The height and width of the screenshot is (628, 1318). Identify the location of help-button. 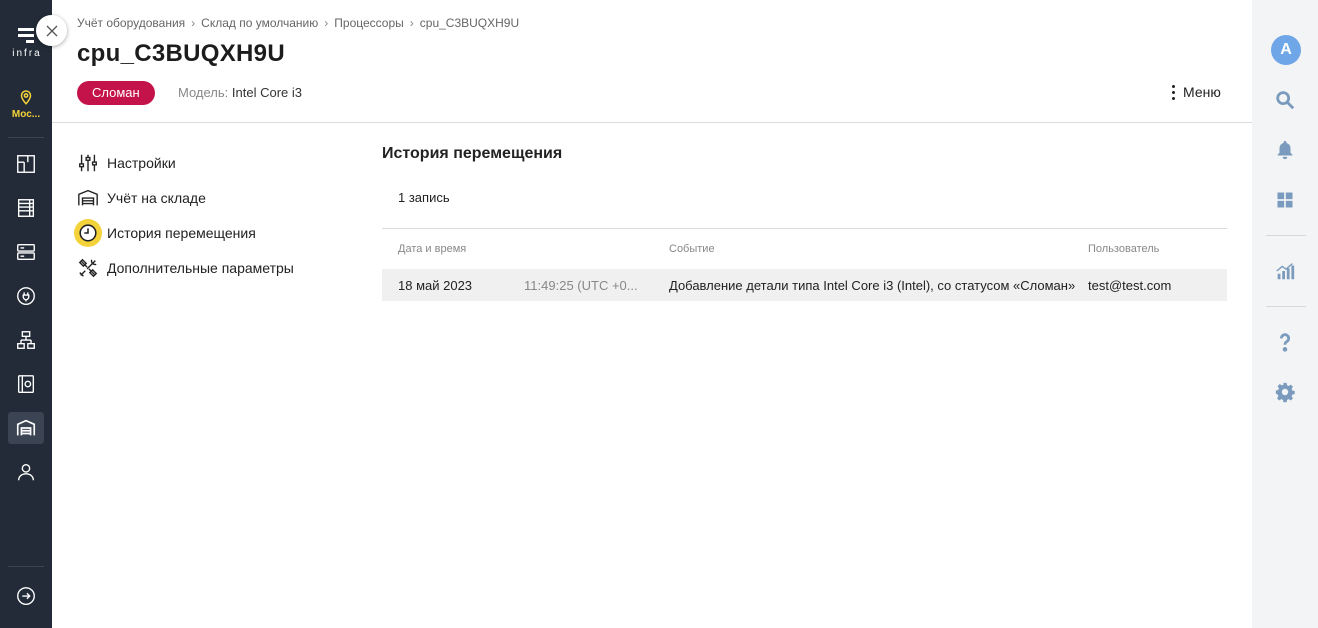
(1285, 342).